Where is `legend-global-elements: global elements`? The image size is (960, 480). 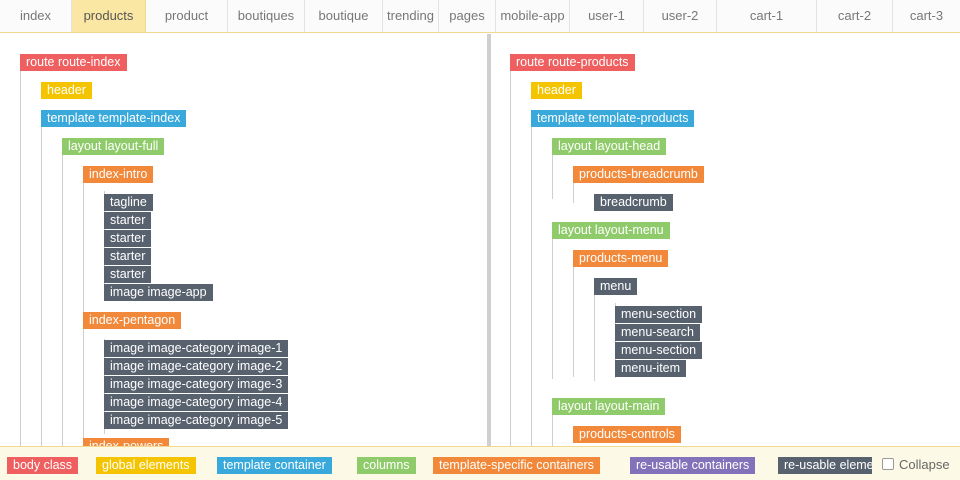 legend-global-elements: global elements is located at coordinates (146, 465).